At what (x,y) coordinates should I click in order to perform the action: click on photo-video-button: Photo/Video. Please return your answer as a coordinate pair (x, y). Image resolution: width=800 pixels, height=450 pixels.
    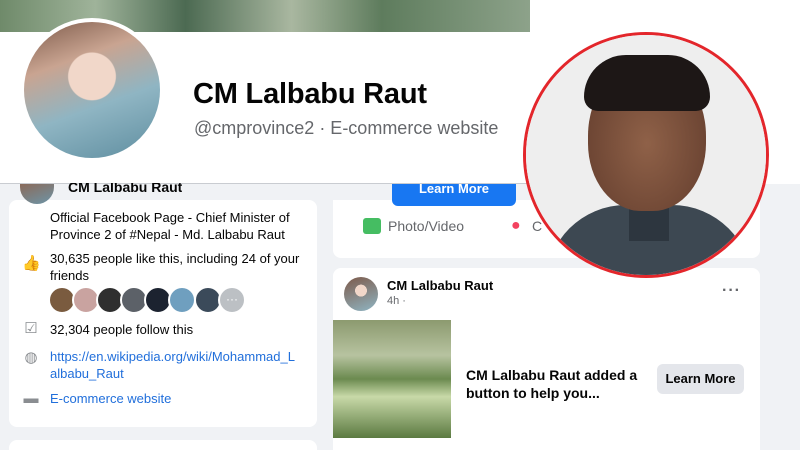
    Looking at the image, I should click on (426, 226).